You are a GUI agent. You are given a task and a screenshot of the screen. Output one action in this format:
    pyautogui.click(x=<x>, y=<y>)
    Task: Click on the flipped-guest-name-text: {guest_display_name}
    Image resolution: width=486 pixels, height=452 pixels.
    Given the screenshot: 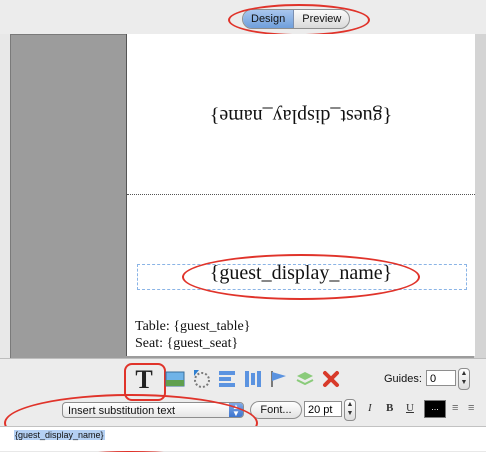 What is the action you would take?
    pyautogui.click(x=301, y=115)
    